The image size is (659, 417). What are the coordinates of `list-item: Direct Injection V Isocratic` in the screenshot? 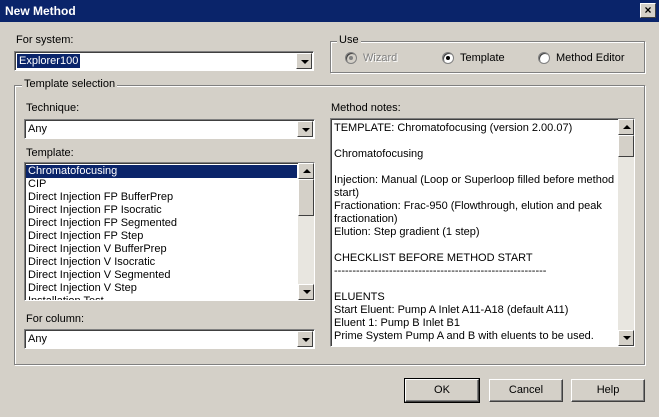 It's located at (161, 262).